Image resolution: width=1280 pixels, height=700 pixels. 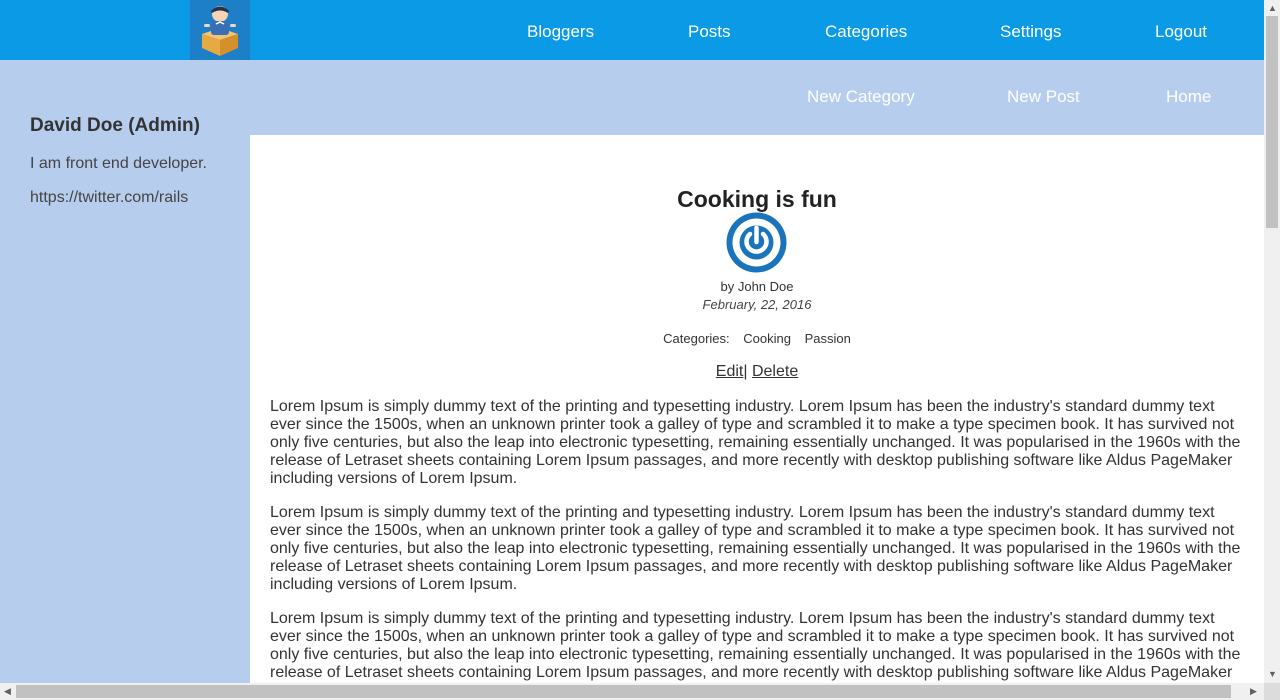 What do you see at coordinates (1030, 32) in the screenshot?
I see `nav-settings: Settings` at bounding box center [1030, 32].